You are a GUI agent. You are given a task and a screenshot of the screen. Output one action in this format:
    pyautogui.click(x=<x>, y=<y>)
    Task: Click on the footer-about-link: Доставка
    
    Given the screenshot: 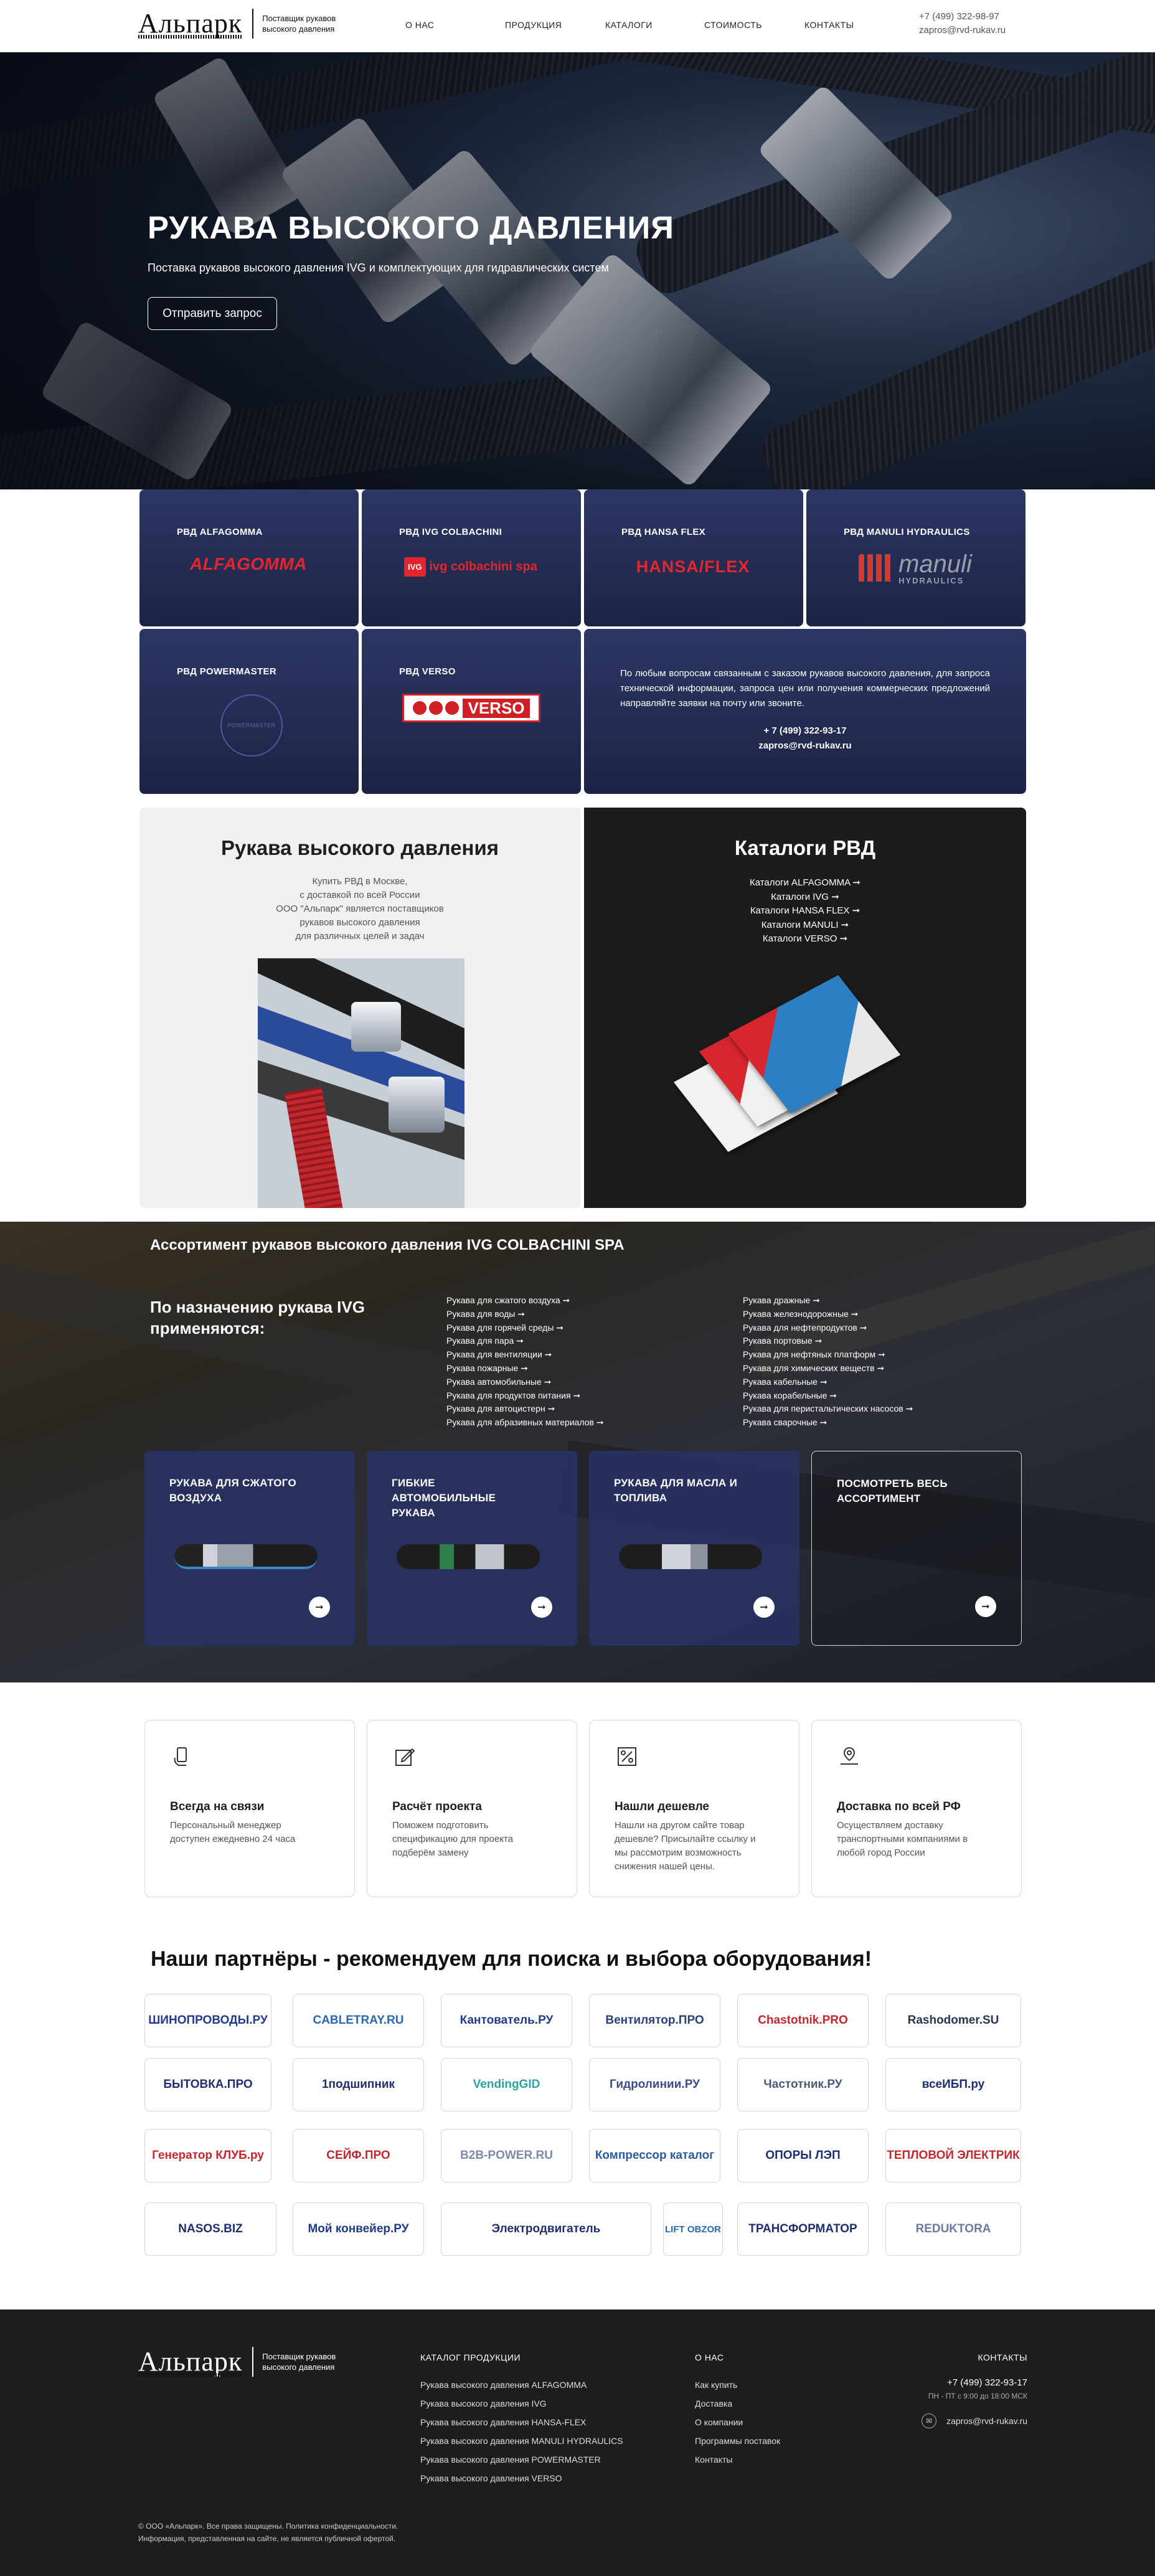 What is the action you would take?
    pyautogui.click(x=737, y=2403)
    